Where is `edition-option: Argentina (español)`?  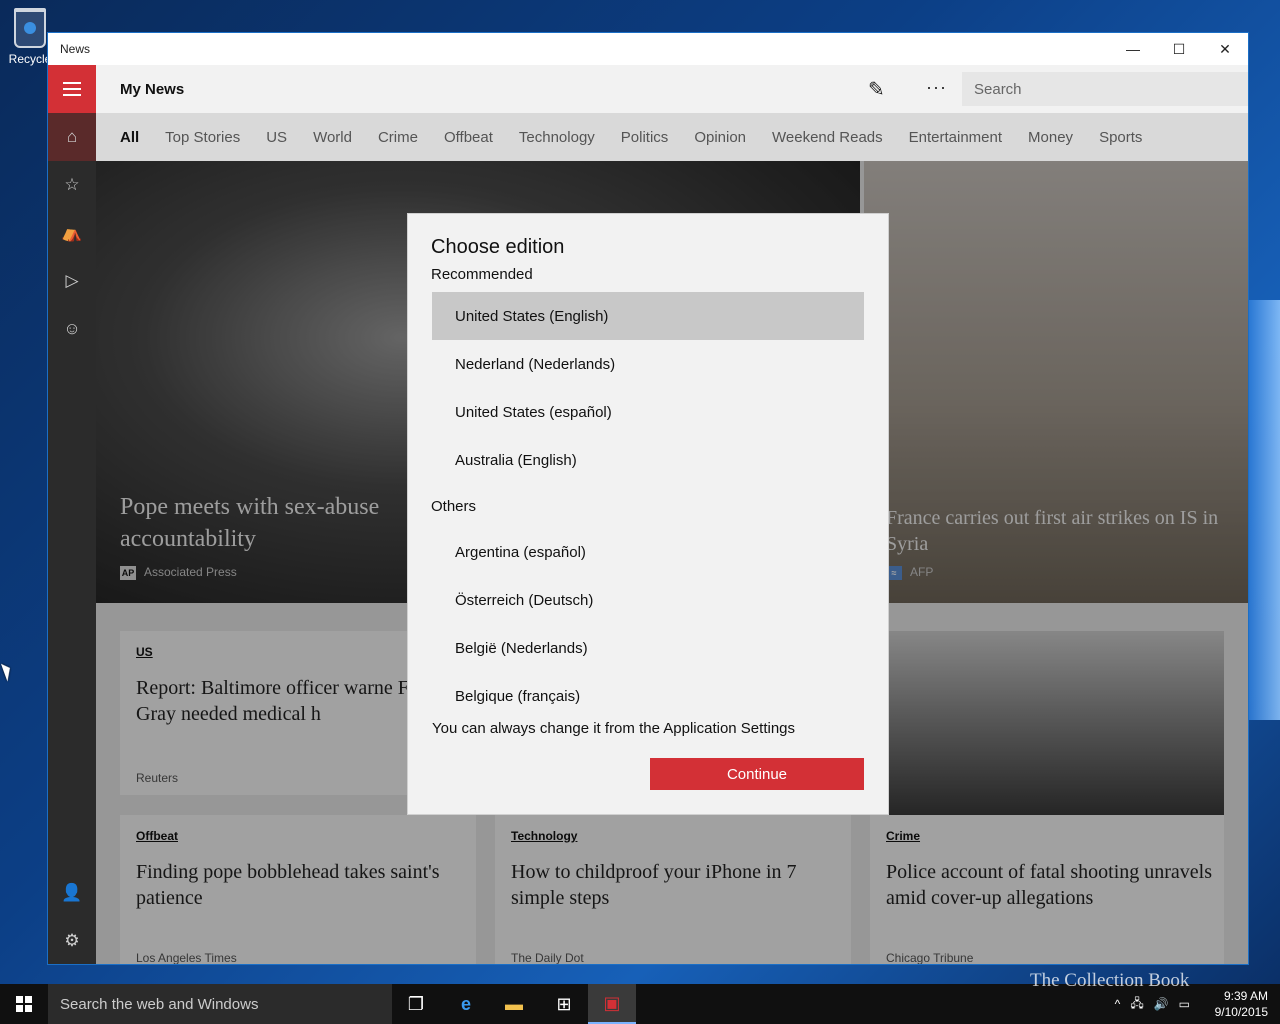 edition-option: Argentina (español) is located at coordinates (648, 552).